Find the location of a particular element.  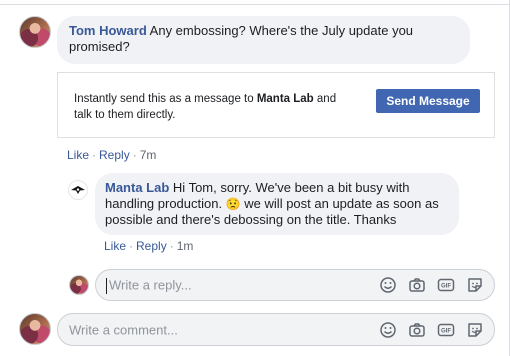

comment-input-icons: GIF is located at coordinates (431, 330).